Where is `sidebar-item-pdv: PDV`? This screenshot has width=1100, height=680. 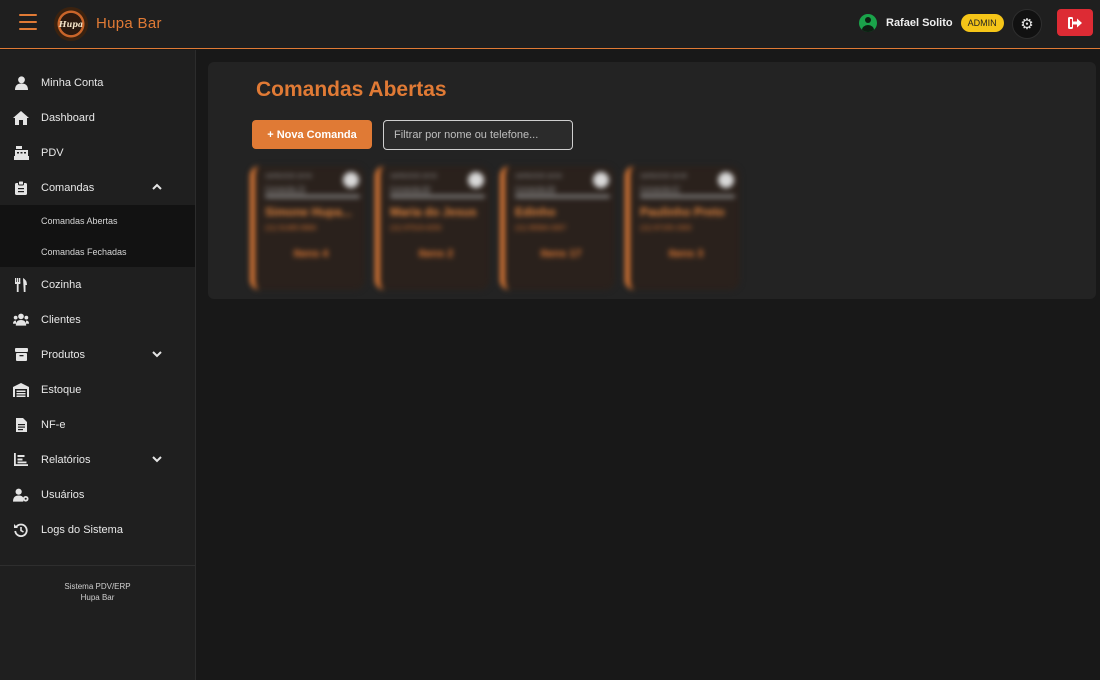 sidebar-item-pdv: PDV is located at coordinates (97, 152).